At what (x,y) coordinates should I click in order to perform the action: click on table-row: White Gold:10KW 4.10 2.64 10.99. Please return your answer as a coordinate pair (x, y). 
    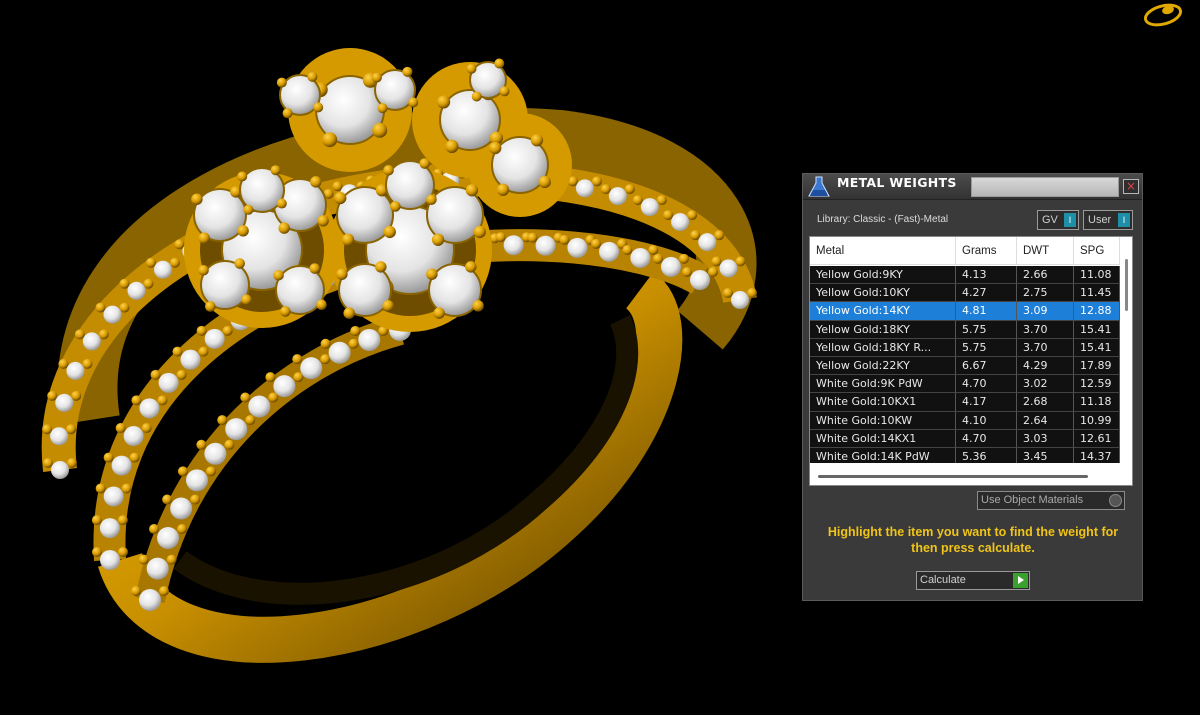
    Looking at the image, I should click on (965, 420).